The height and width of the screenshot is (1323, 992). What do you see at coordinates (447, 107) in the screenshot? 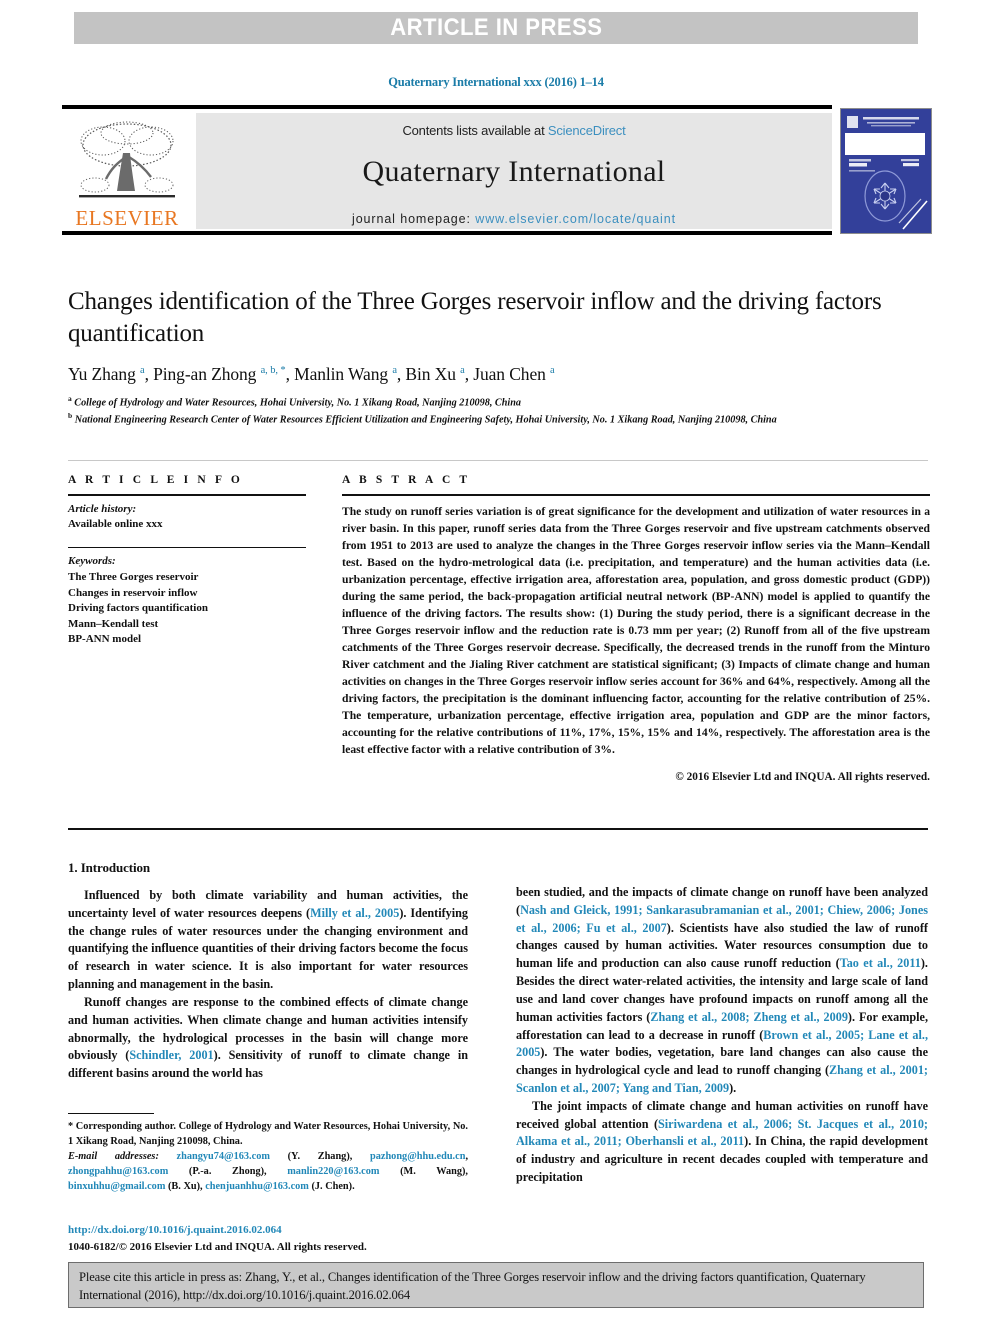
I see `masthead-top-rule` at bounding box center [447, 107].